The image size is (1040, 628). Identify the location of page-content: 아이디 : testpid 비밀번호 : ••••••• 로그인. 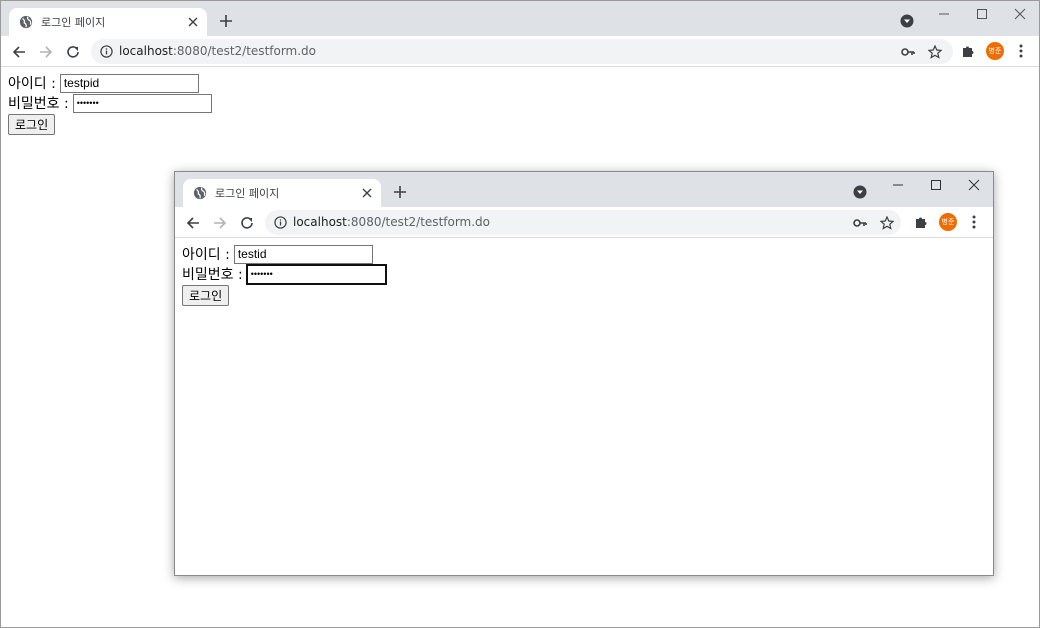
(520, 104).